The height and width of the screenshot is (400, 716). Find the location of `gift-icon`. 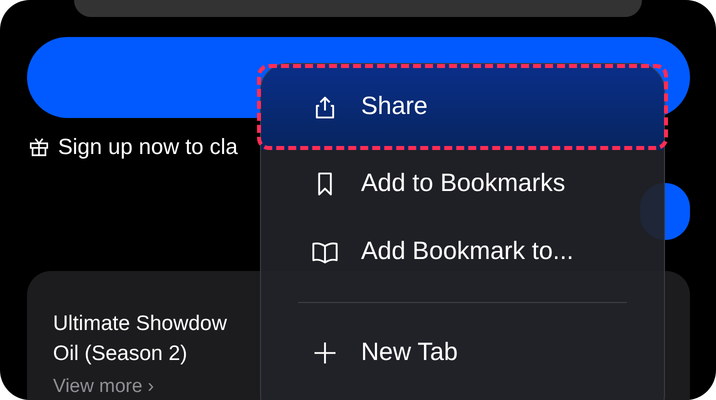

gift-icon is located at coordinates (39, 147).